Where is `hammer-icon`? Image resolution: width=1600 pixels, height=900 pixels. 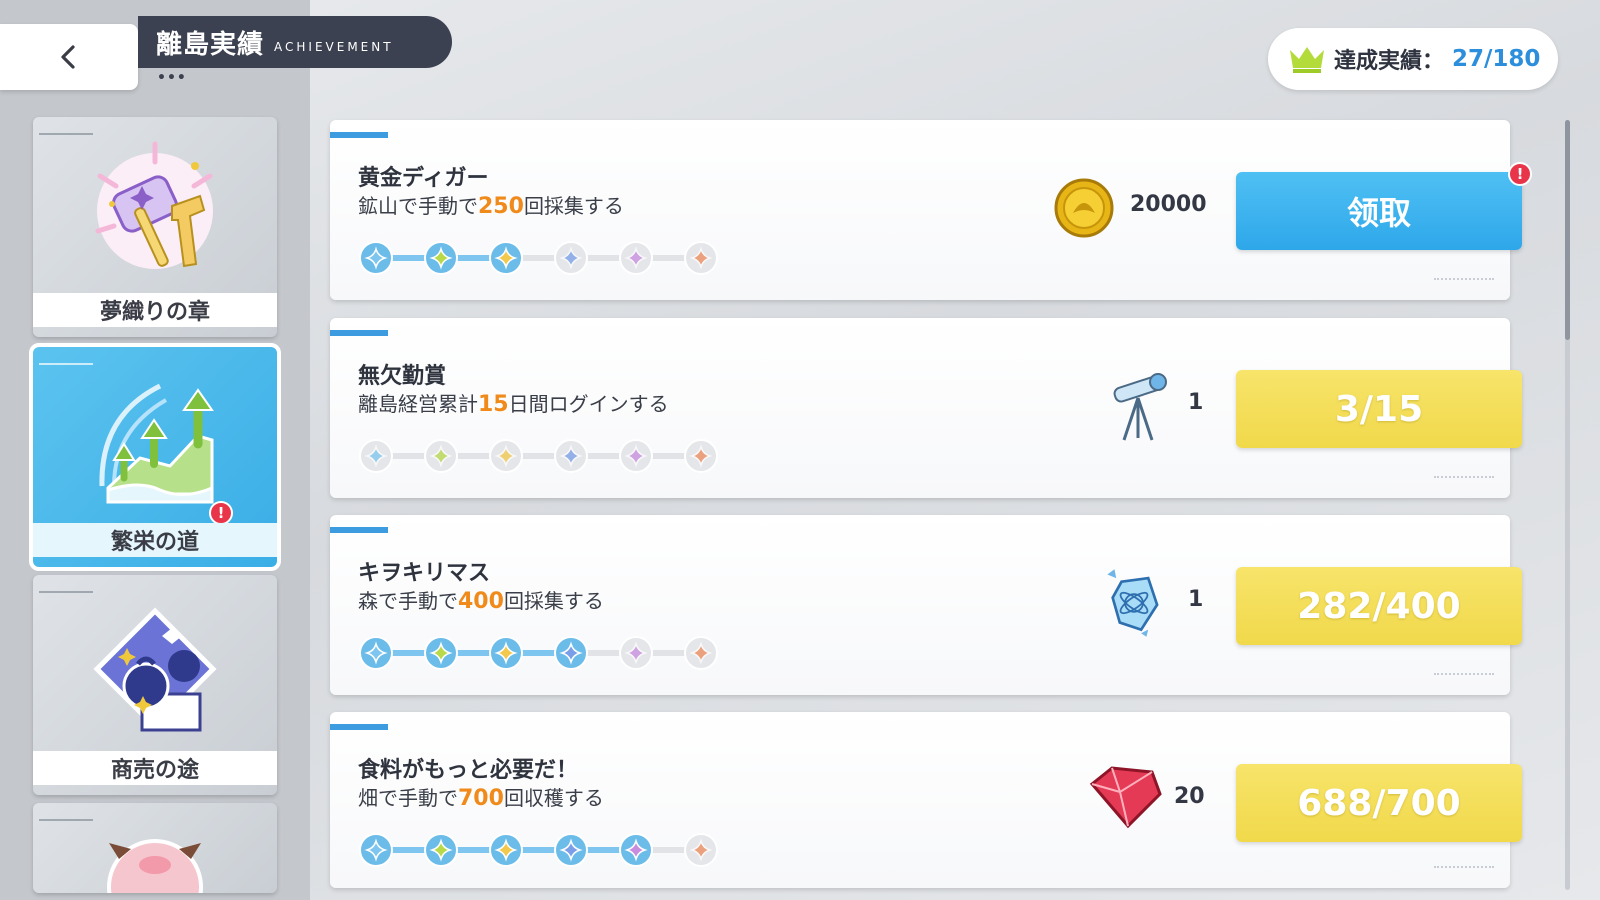
hammer-icon is located at coordinates (155, 211).